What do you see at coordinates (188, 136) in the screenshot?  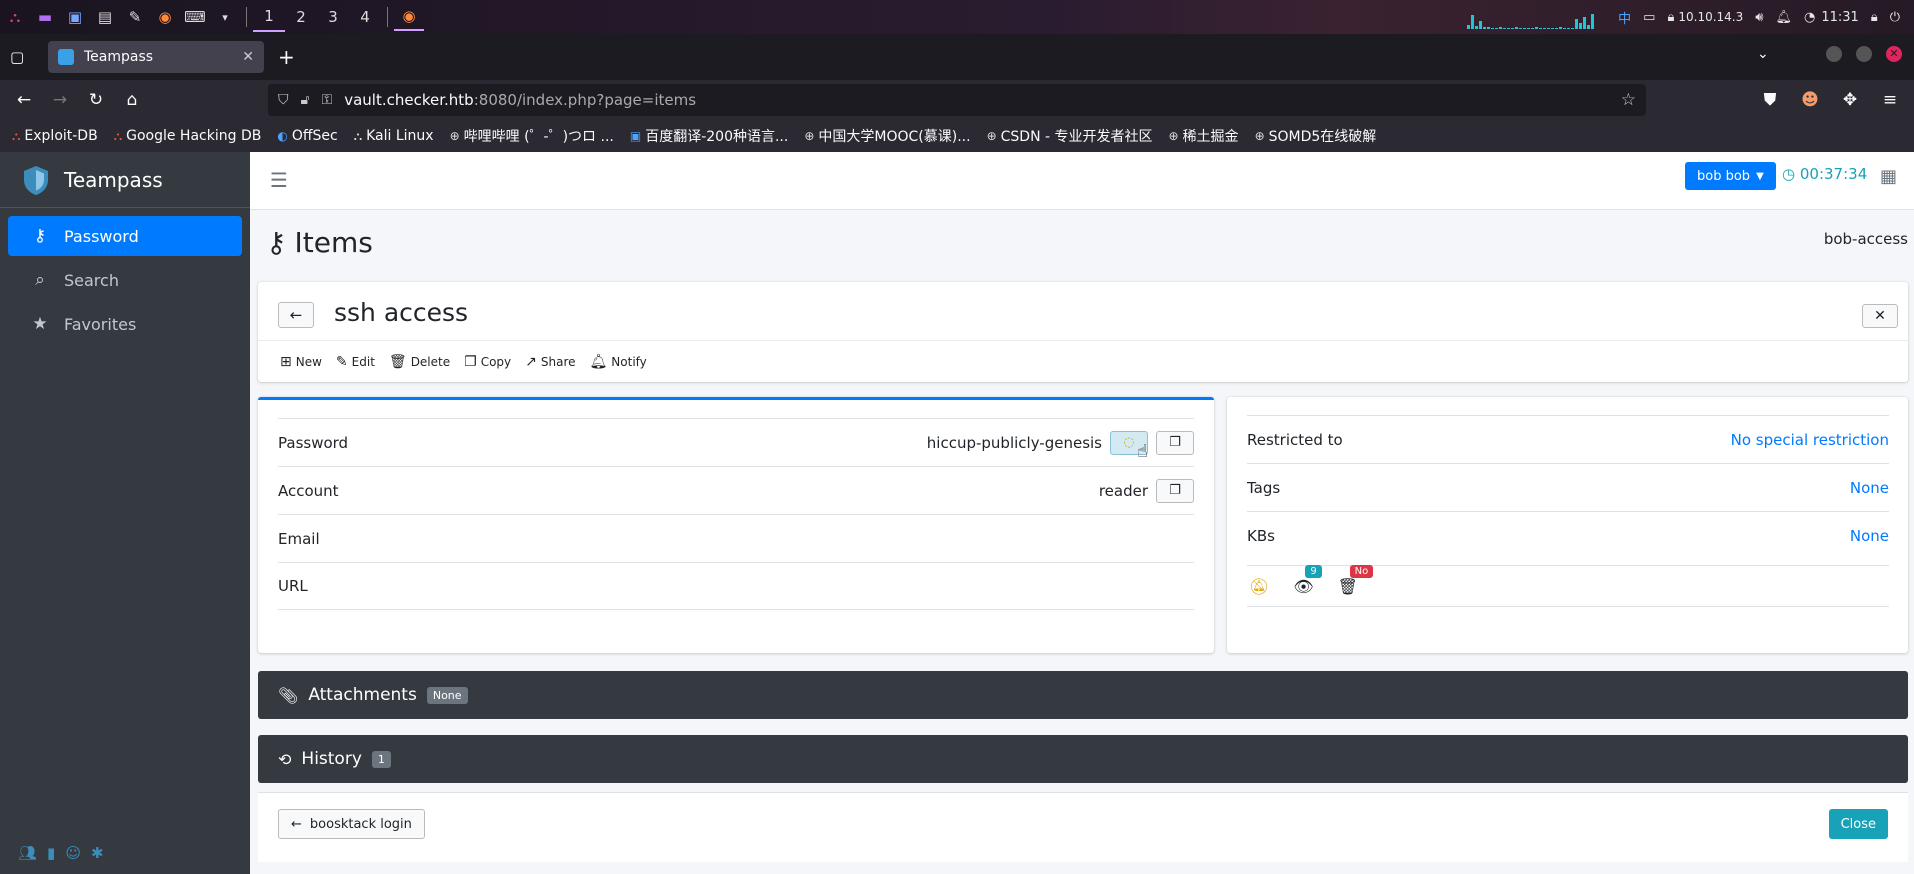 I see `bookmark-google-hacking-db: ⛬ Google Hacking DB` at bounding box center [188, 136].